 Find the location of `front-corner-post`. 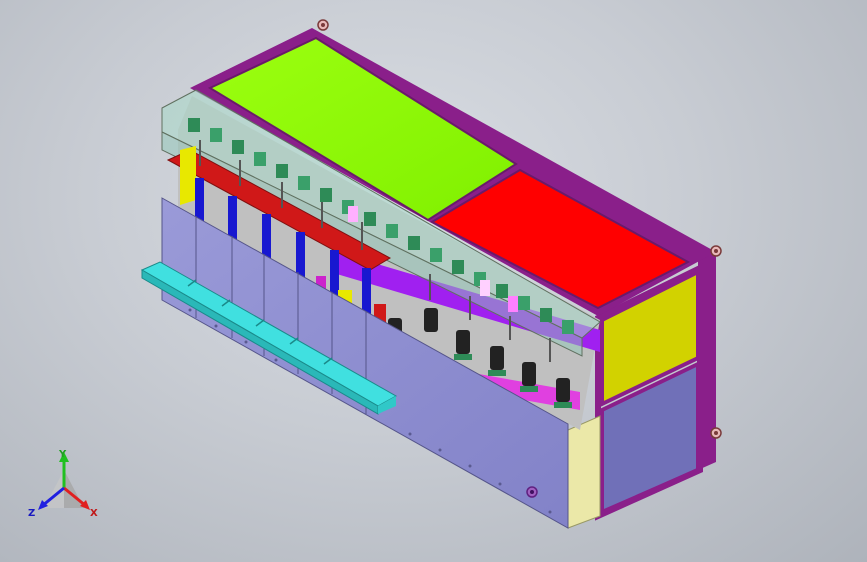

front-corner-post is located at coordinates (584, 472).